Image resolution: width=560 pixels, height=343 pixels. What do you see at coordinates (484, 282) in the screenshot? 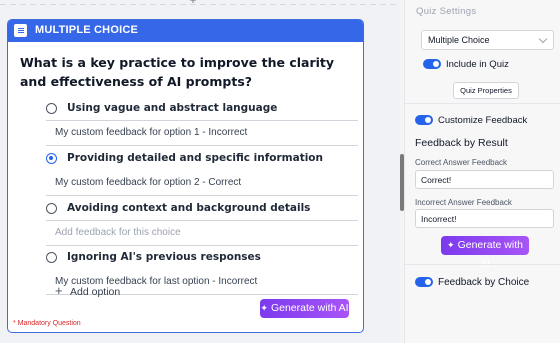
I see `feedback-by-choice-label: Feedback by Choice` at bounding box center [484, 282].